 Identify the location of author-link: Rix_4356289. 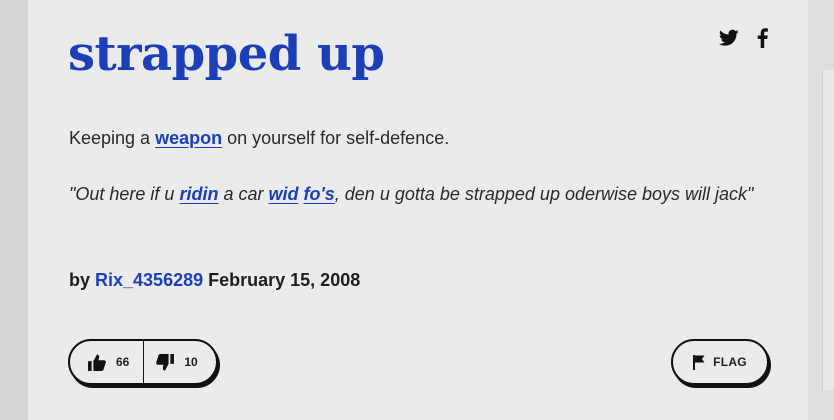
(149, 280).